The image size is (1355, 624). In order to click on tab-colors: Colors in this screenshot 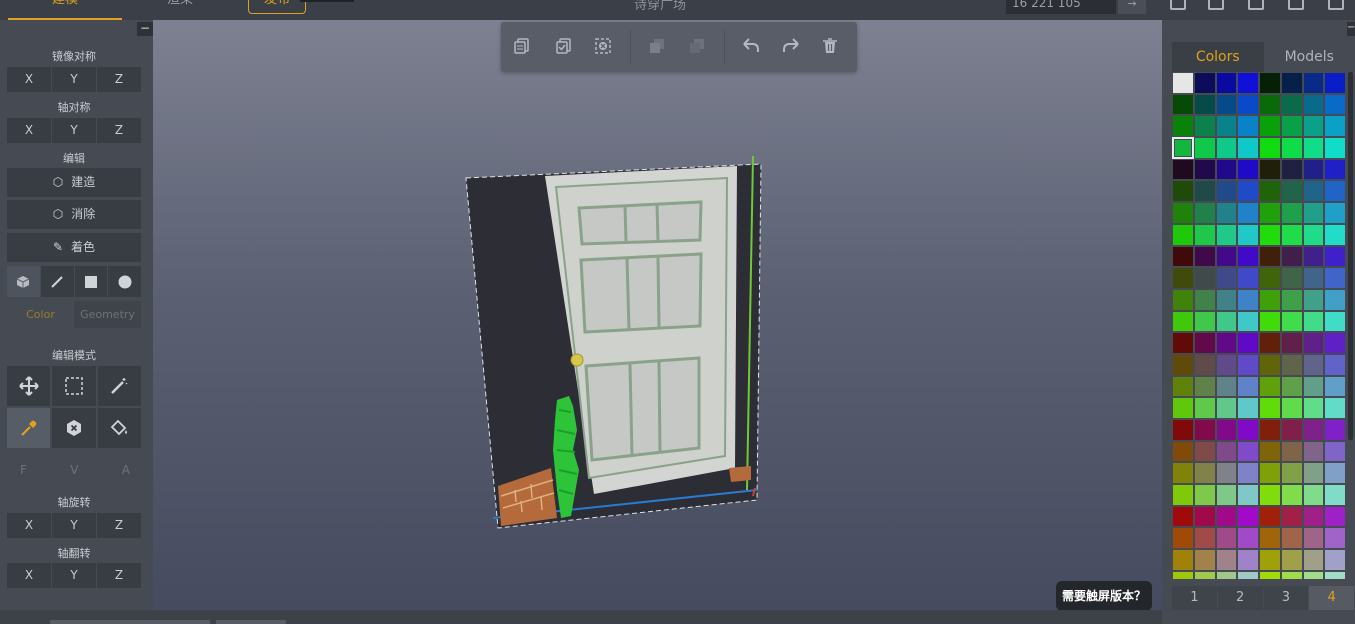, I will do `click(1218, 57)`.